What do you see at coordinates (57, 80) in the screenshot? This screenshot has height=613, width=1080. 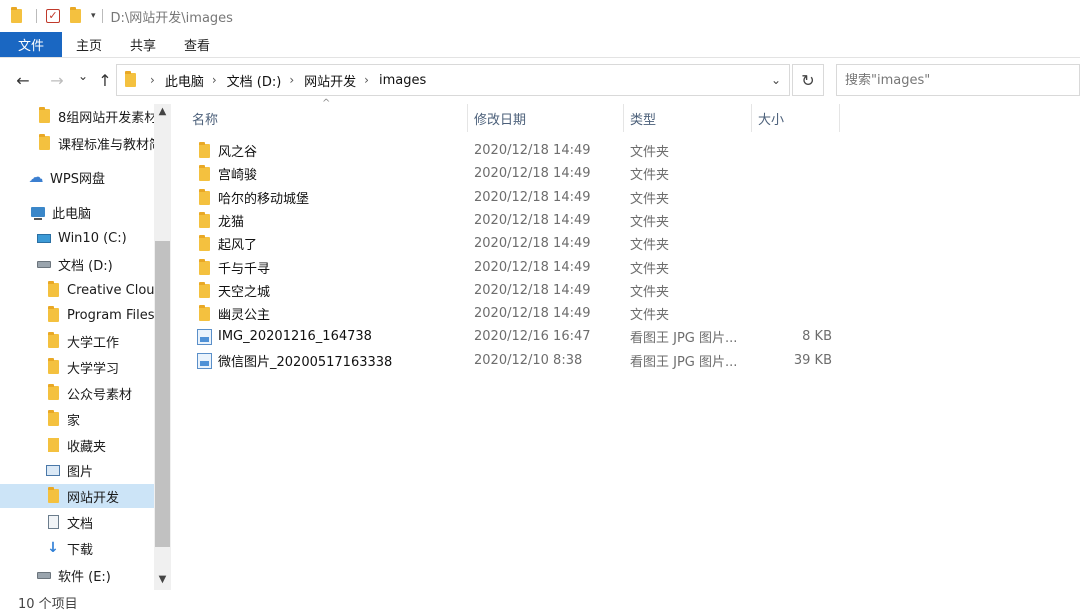 I see `forward-arrow-icon: →` at bounding box center [57, 80].